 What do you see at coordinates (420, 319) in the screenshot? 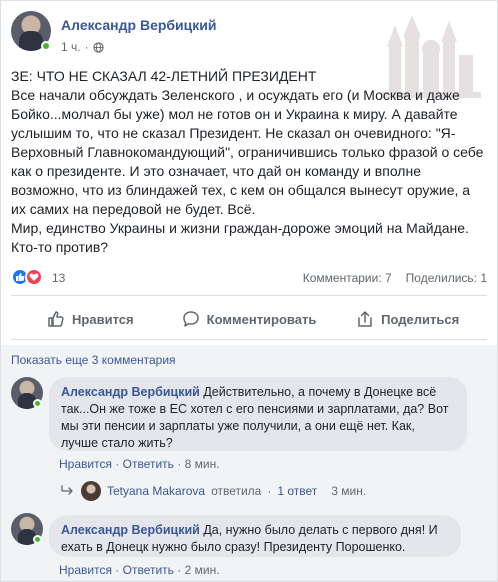
I see `share-button-label: Поделиться` at bounding box center [420, 319].